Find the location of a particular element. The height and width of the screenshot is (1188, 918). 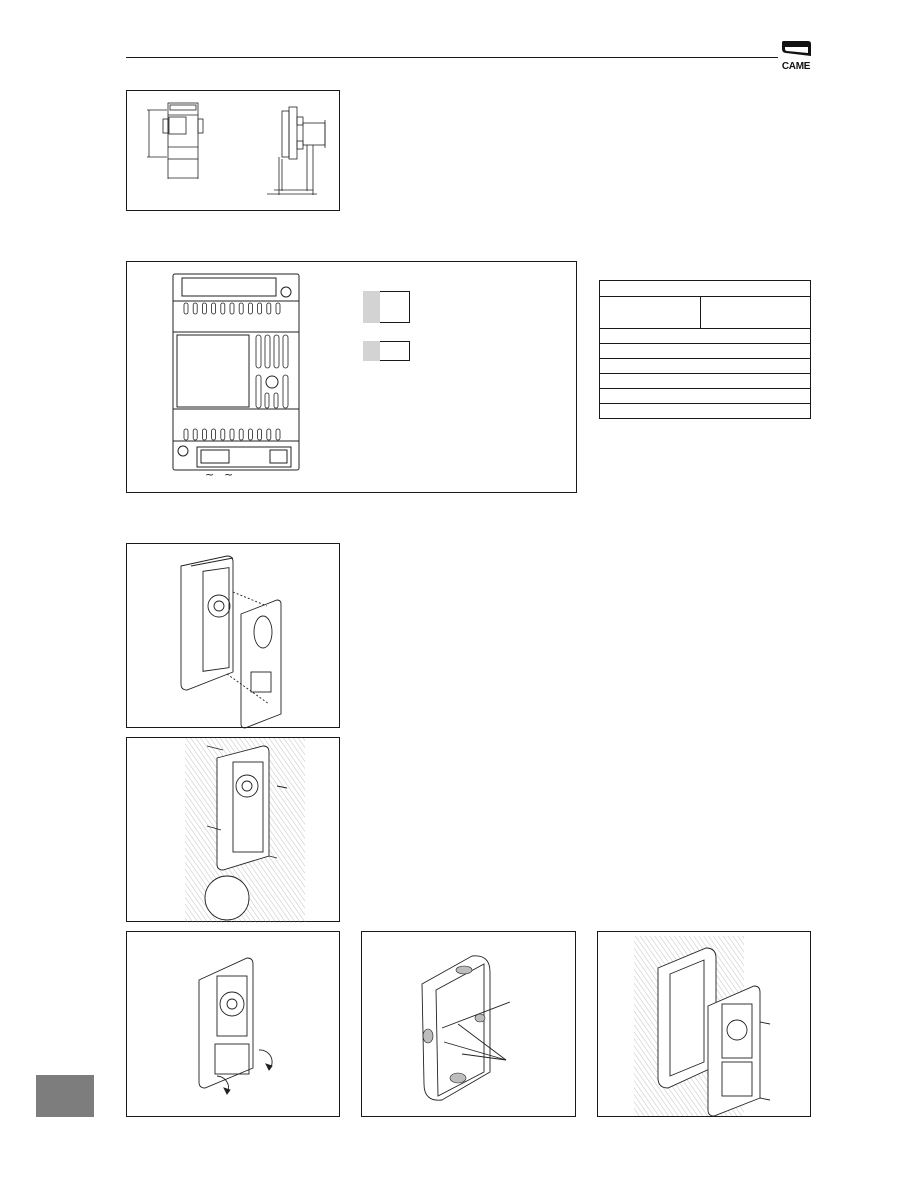

figure-dimensions is located at coordinates (233, 150).